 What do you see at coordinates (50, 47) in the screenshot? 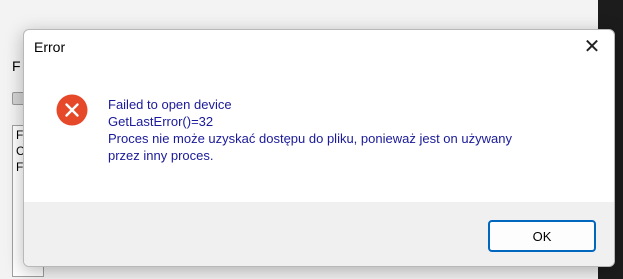
I see `dialog-title: Error` at bounding box center [50, 47].